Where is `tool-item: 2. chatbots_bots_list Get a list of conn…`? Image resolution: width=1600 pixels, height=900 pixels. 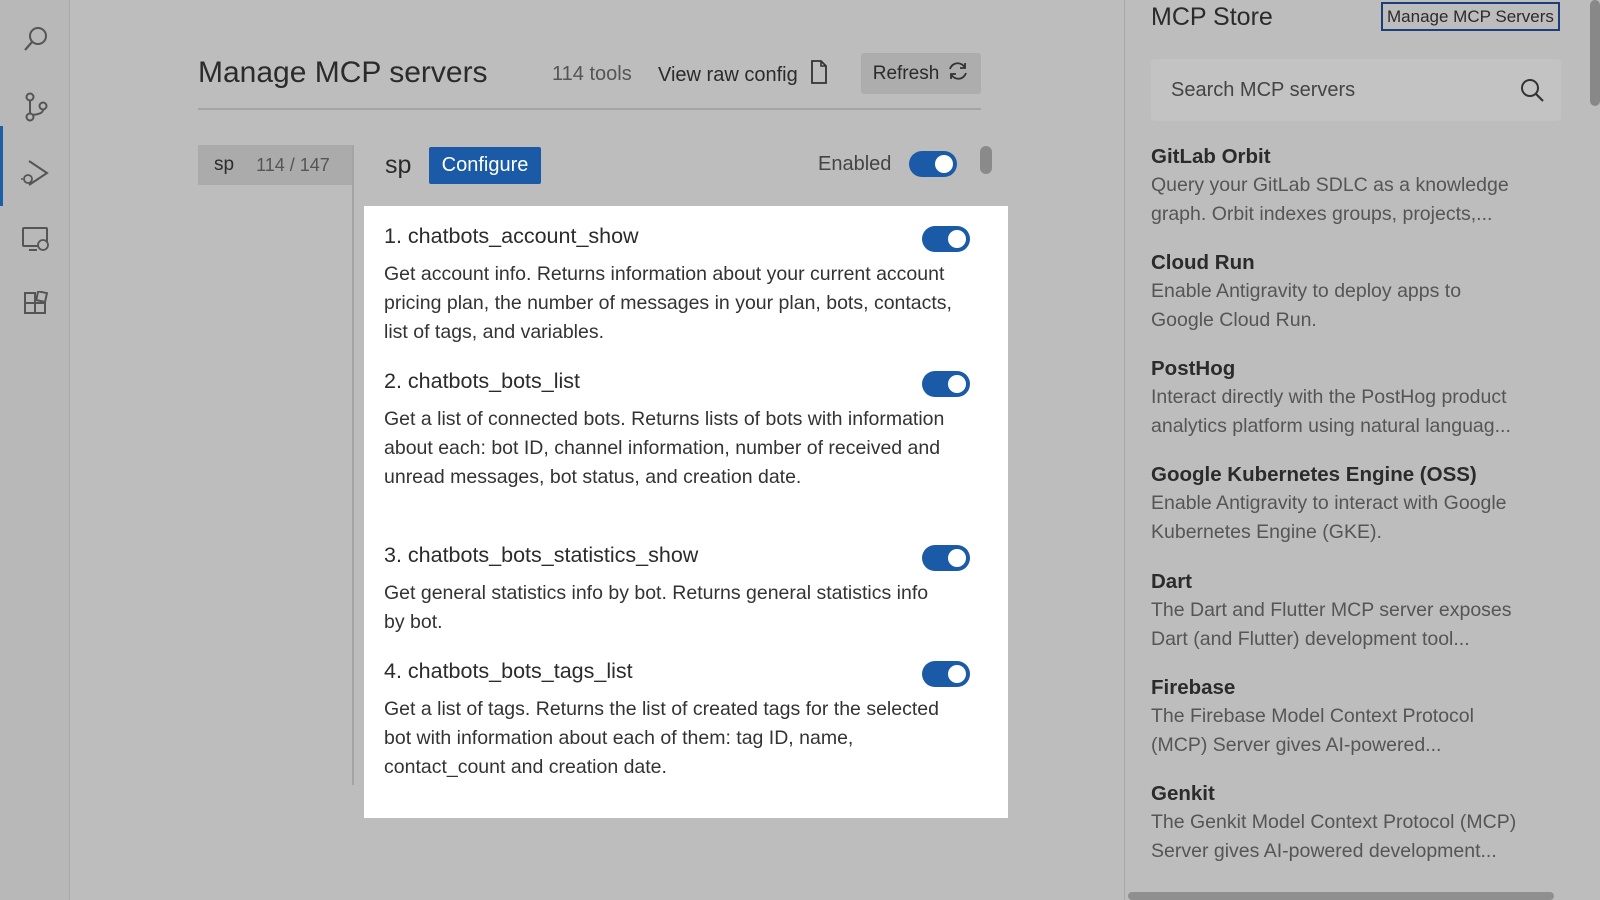
tool-item: 2. chatbots_bots_list Get a list of conn… is located at coordinates (679, 430).